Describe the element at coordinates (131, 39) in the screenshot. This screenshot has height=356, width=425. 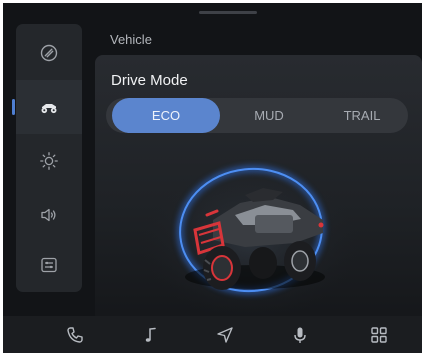
I see `section-title: Vehicle` at that location.